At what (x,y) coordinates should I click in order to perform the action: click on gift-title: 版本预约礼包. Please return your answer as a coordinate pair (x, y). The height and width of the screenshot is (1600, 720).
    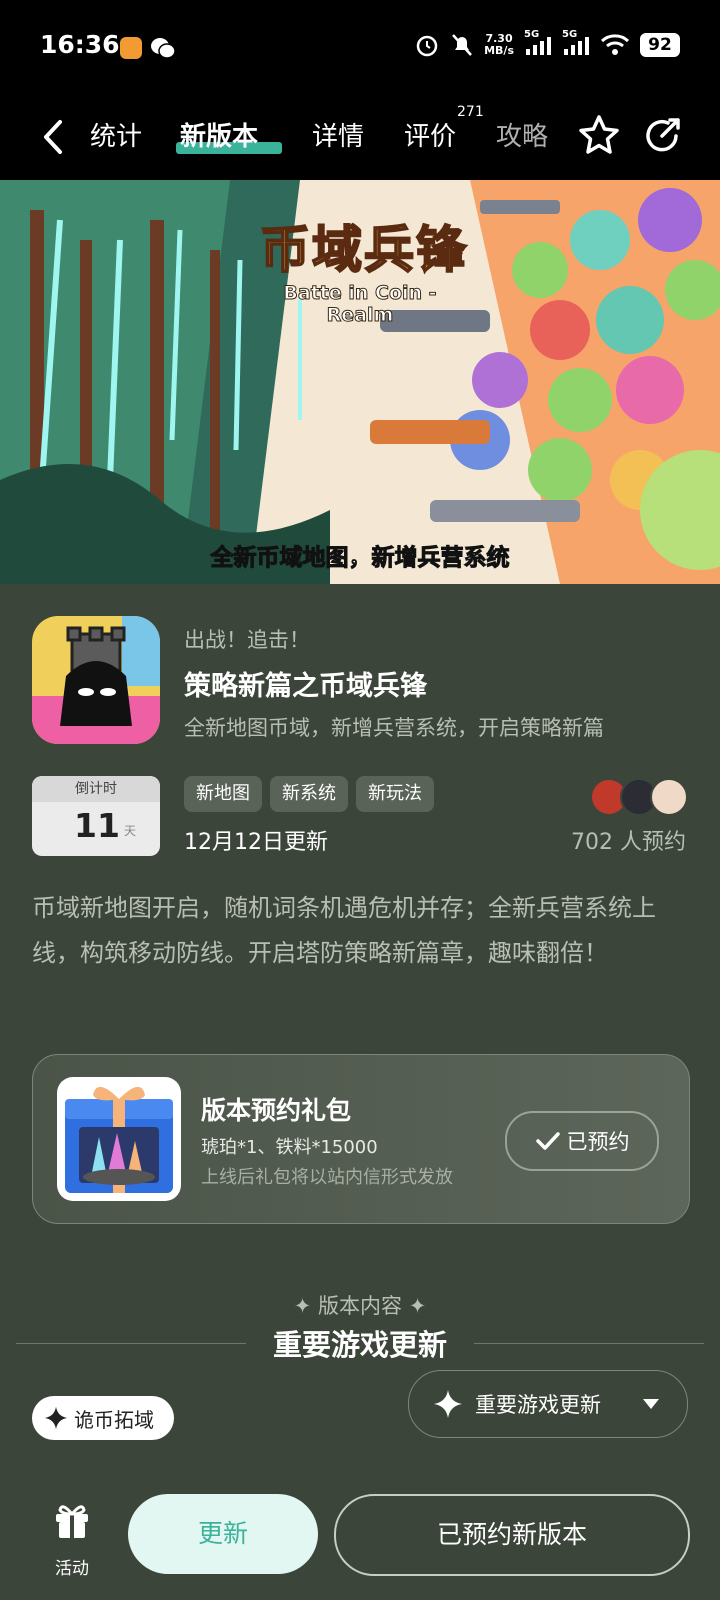
    Looking at the image, I should click on (276, 1110).